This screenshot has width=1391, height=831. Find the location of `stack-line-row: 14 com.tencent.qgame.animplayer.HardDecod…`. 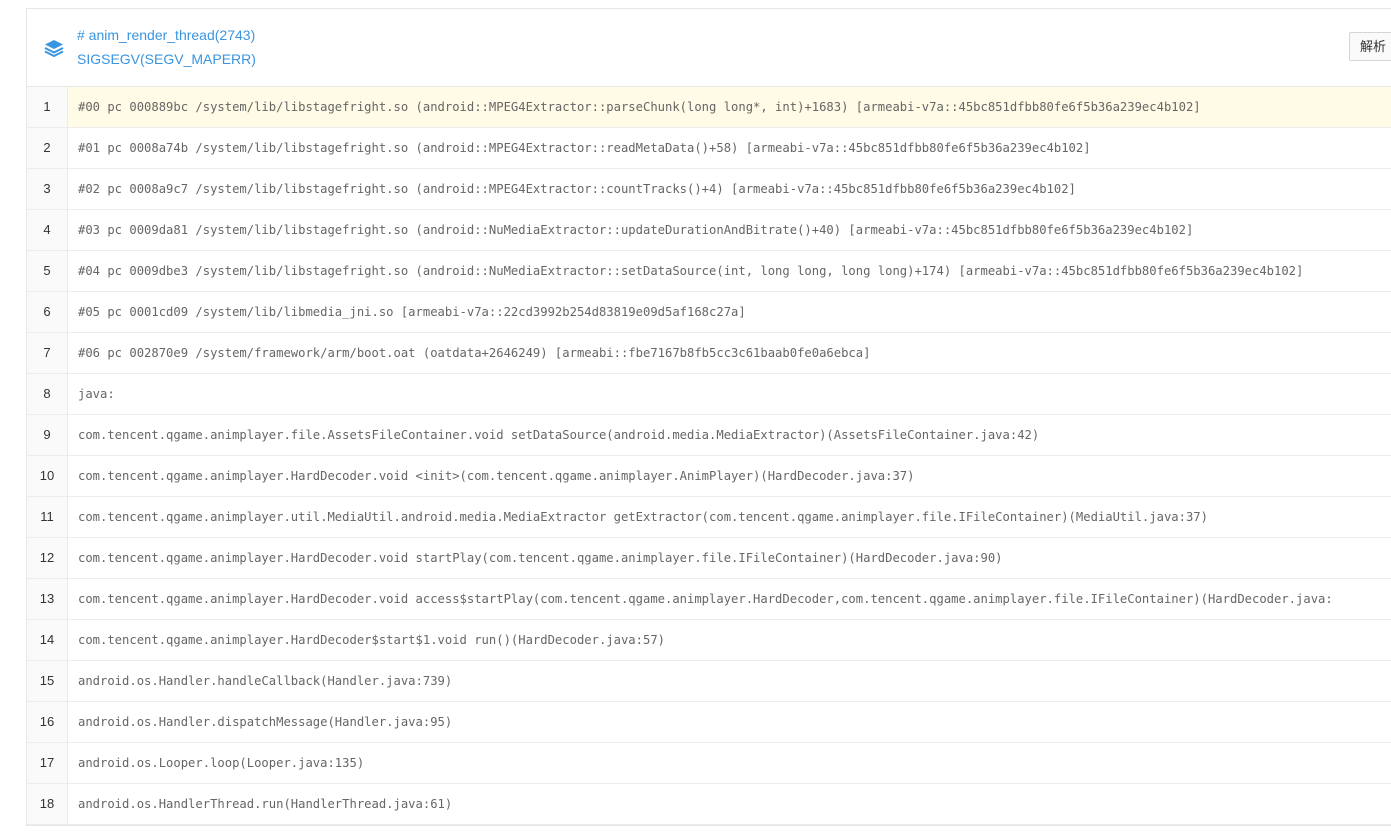

stack-line-row: 14 com.tencent.qgame.animplayer.HardDecod… is located at coordinates (709, 640).